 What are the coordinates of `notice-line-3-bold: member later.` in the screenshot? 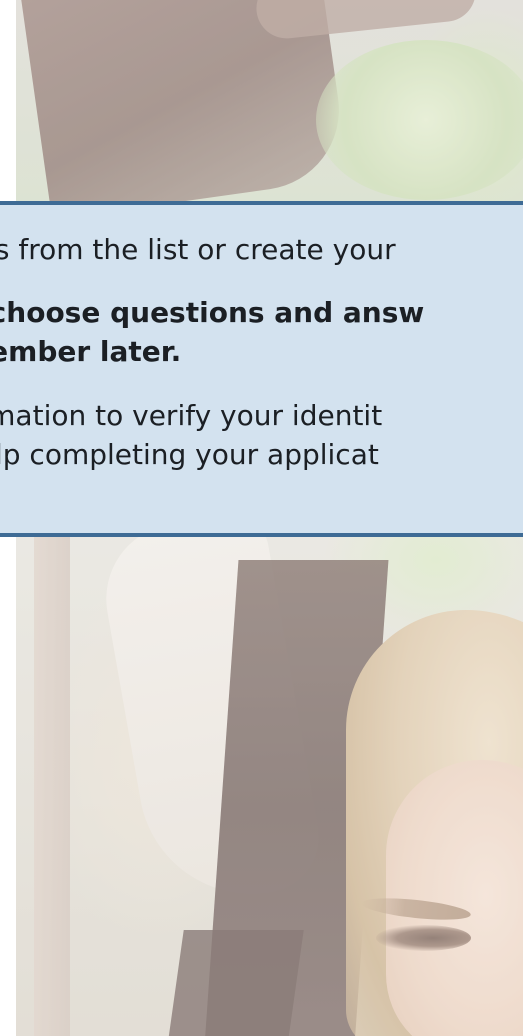 It's located at (91, 351).